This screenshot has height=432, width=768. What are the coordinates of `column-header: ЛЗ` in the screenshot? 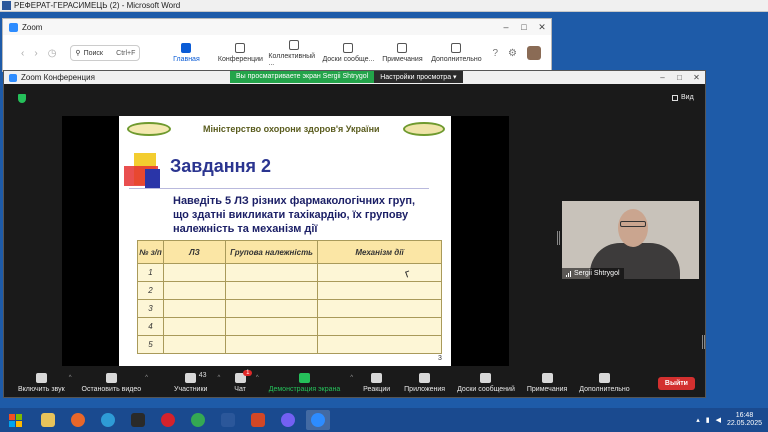 It's located at (194, 252).